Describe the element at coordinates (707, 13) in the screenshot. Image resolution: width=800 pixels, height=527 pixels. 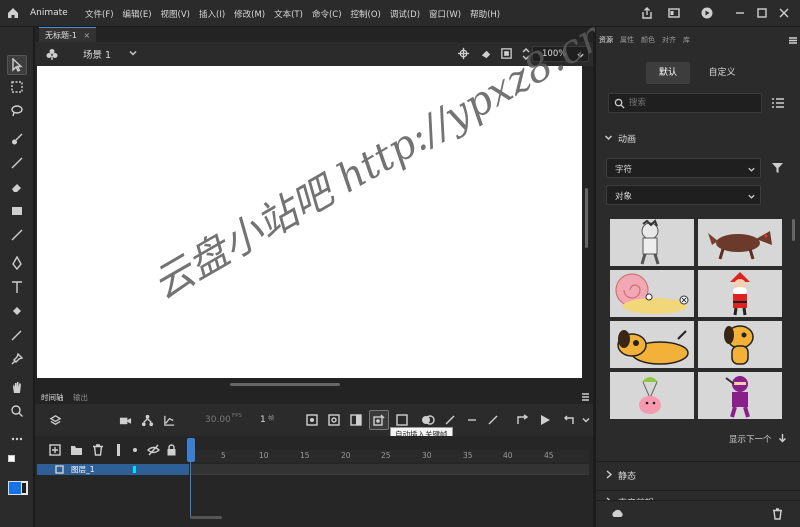
I see `test-movie-icon` at that location.